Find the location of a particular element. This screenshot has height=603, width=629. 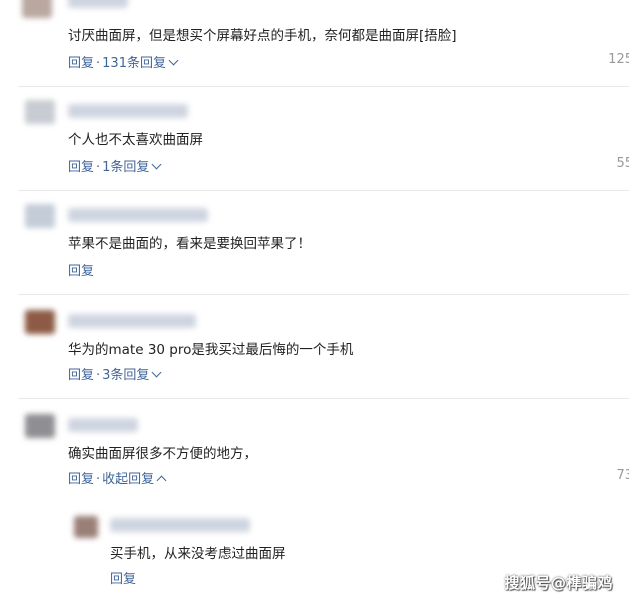

view-replies-button: 131条回复 is located at coordinates (140, 63).